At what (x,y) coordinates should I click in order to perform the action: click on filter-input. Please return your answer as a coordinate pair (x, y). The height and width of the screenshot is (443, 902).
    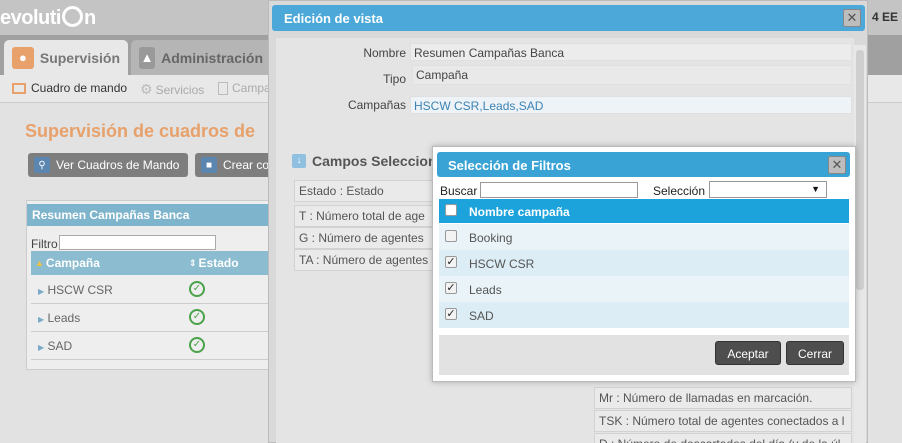
    Looking at the image, I should click on (137, 242).